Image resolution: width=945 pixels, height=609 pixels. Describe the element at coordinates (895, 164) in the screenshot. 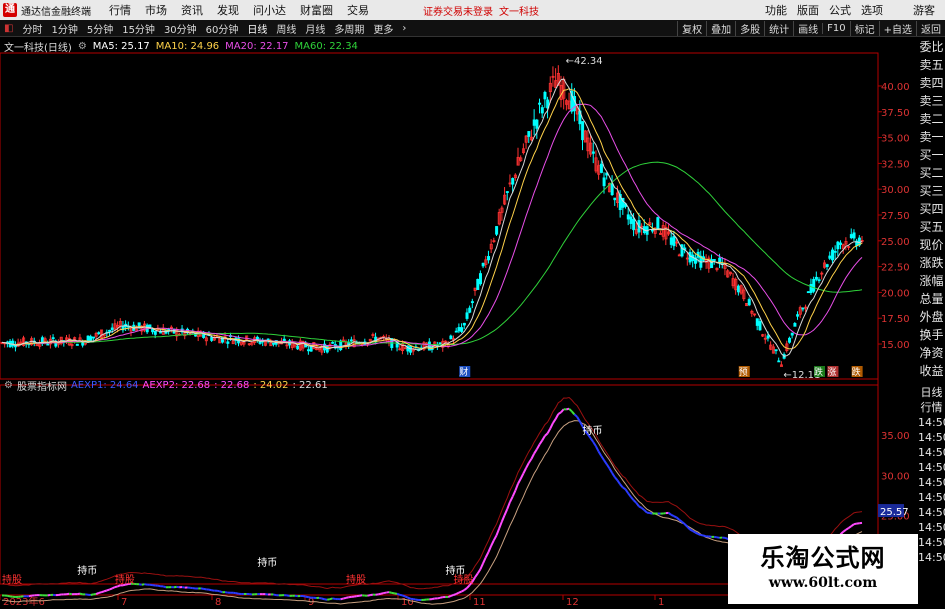

I see `price-axis-label: 32.50` at that location.